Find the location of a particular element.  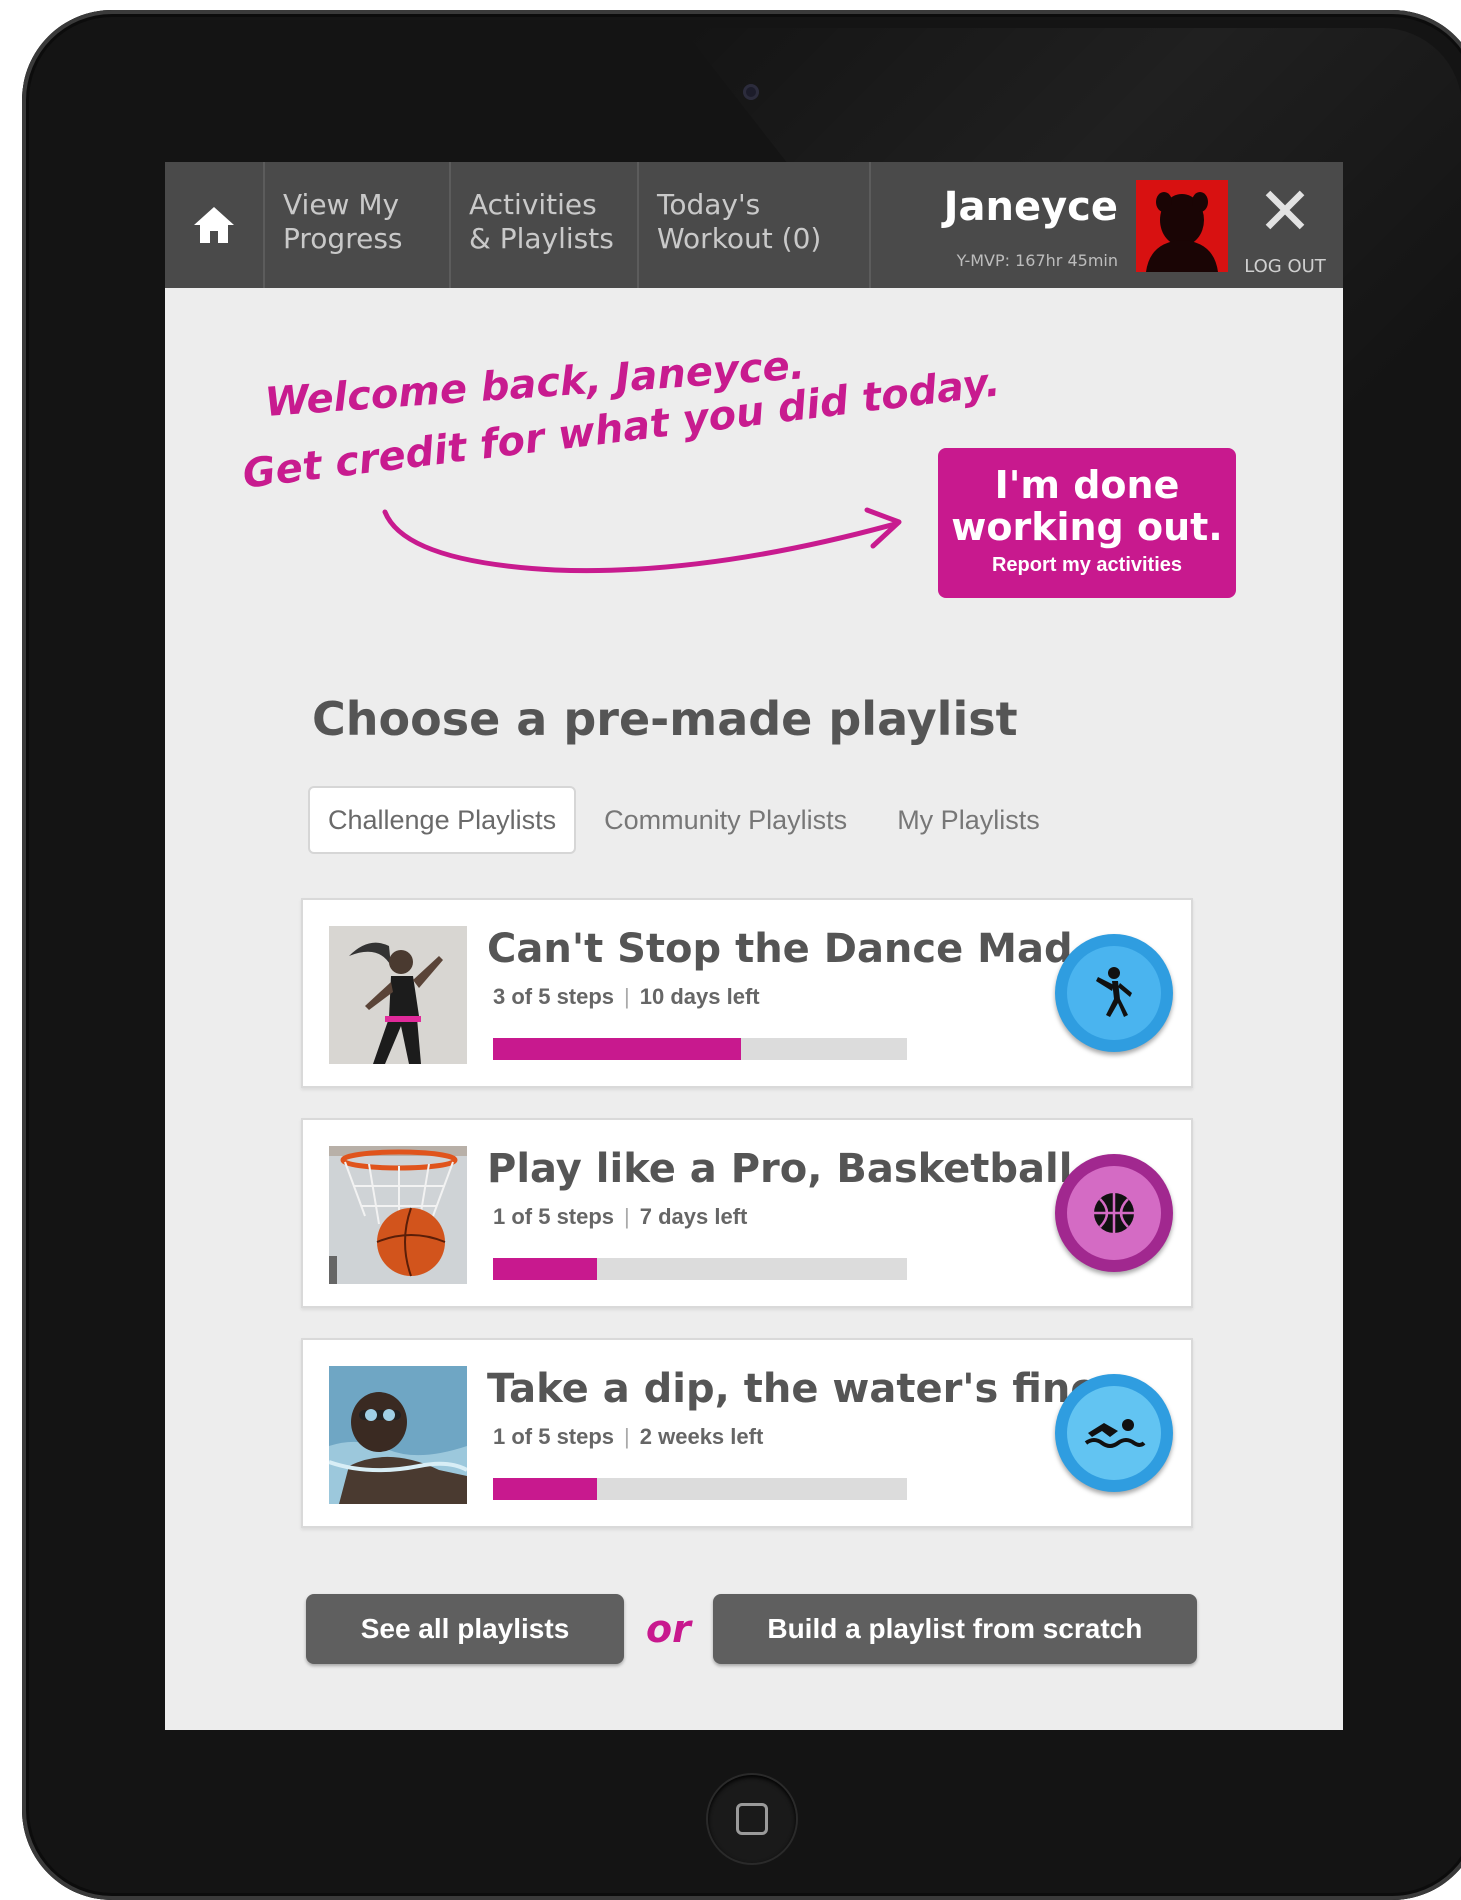

swimming-icon is located at coordinates (1115, 1433).